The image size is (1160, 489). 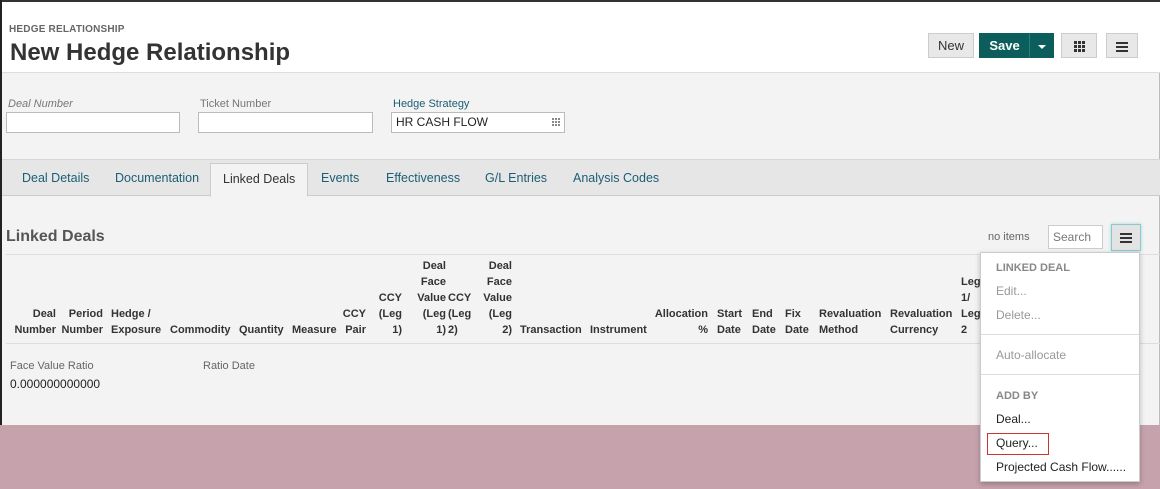 I want to click on column-header: CCY Pair, so click(x=354, y=322).